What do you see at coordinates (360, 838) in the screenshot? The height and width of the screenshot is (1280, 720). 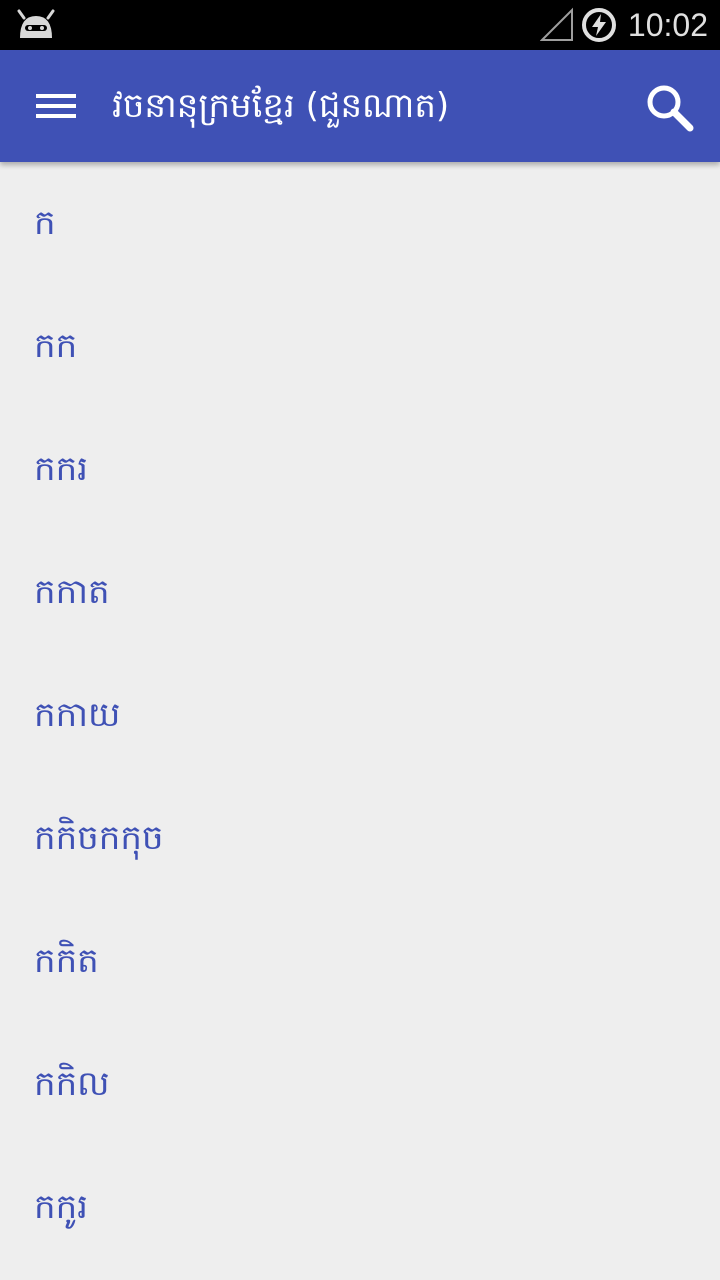 I see `list-item: កកិចកកុច` at bounding box center [360, 838].